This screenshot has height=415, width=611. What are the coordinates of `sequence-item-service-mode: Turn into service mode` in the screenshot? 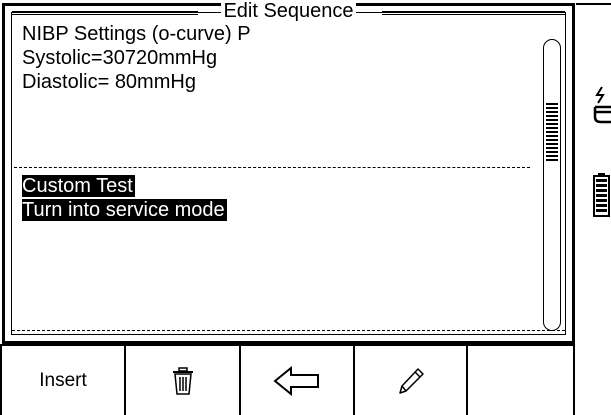 It's located at (124, 210).